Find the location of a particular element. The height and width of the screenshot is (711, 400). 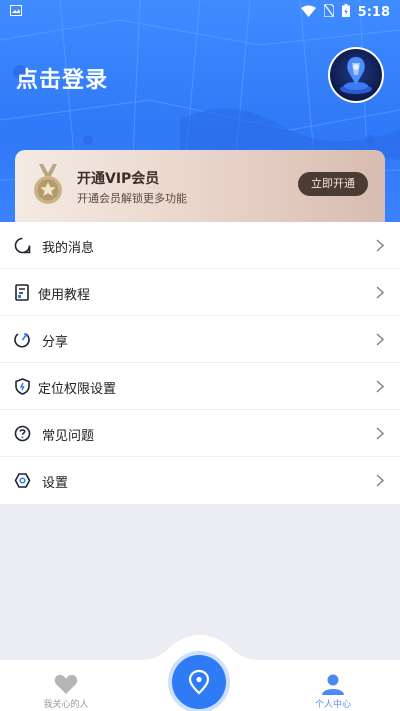

vip-subtitle: 开通会员解锁更多功能 is located at coordinates (132, 198).